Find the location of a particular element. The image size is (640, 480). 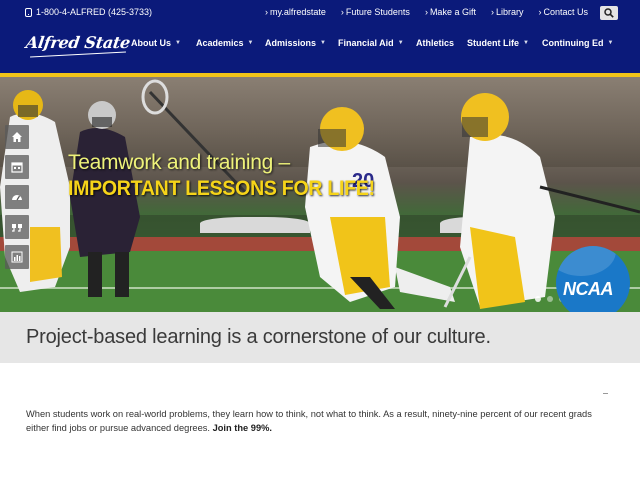

nav-student-life: Student Life ▼ is located at coordinates (498, 43).